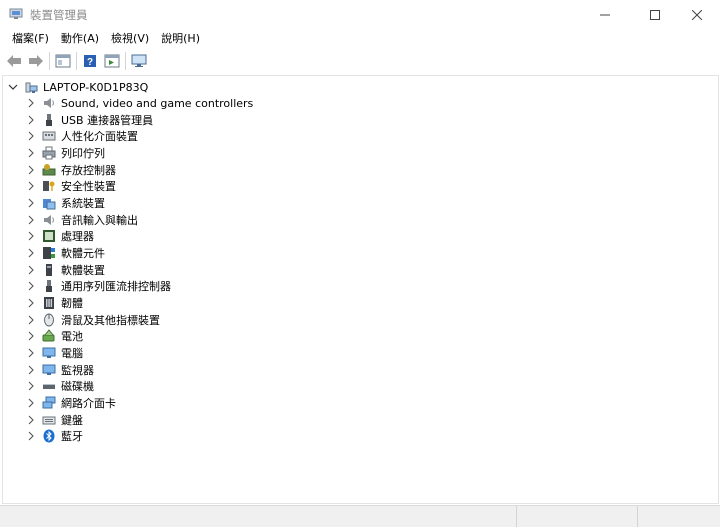  Describe the element at coordinates (130, 38) in the screenshot. I see `menu-view: 檢視(V)` at that location.